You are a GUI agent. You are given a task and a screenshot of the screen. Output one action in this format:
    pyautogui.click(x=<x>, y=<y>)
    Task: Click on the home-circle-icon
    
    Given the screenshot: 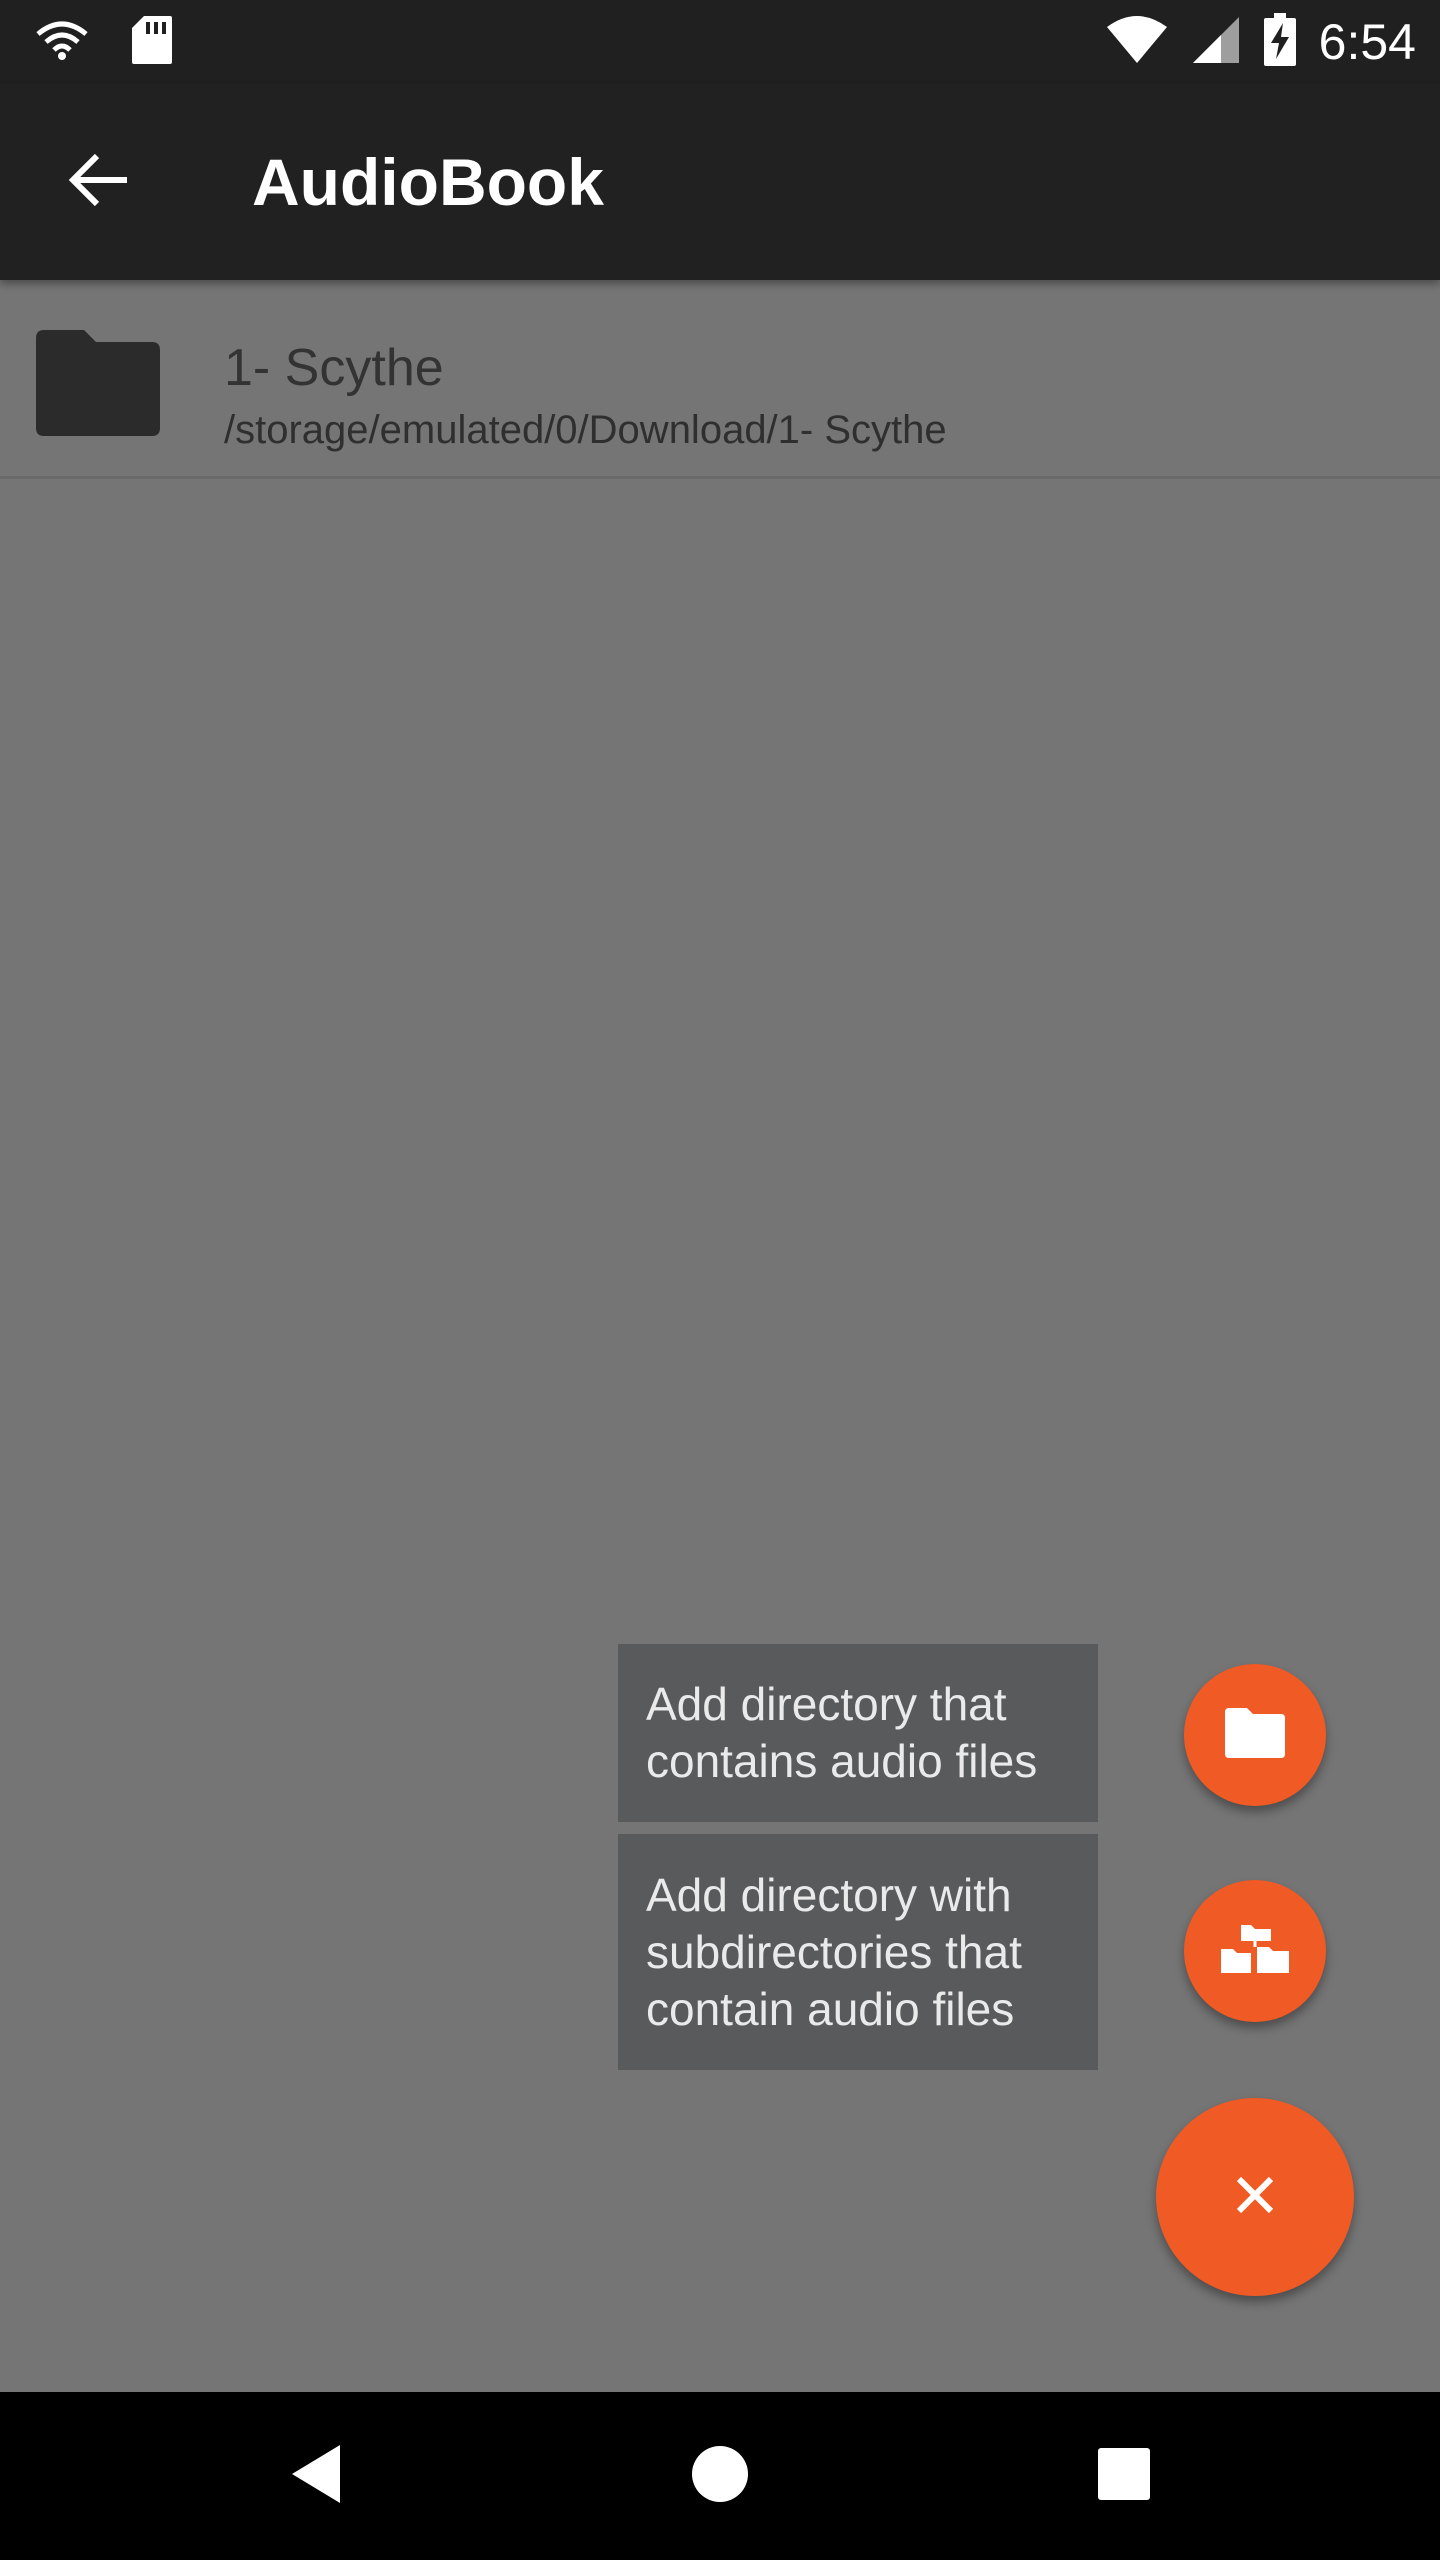 What is the action you would take?
    pyautogui.click(x=720, y=2476)
    